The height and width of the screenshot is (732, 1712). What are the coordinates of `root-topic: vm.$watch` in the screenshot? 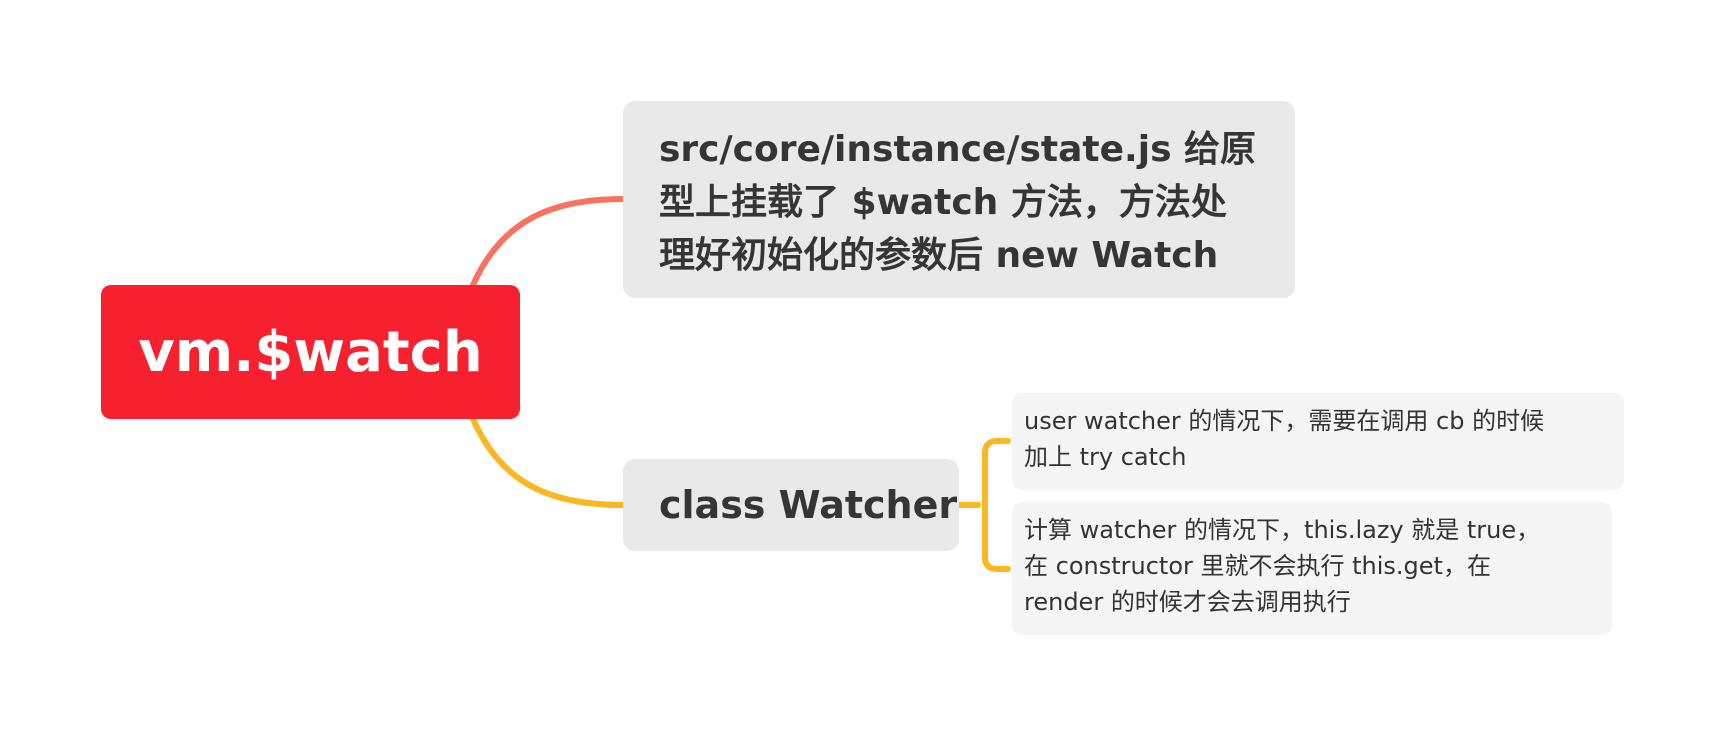 It's located at (310, 352).